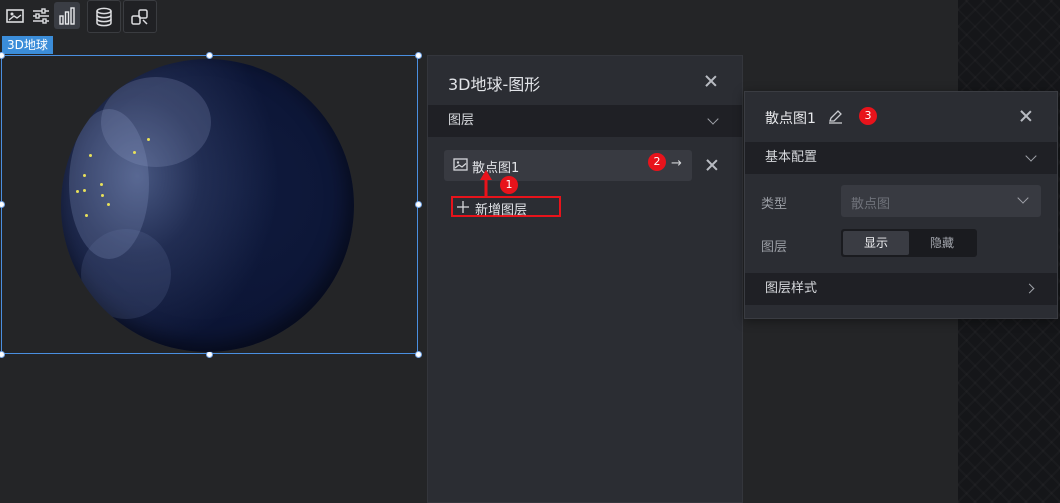 The image size is (1060, 503). What do you see at coordinates (461, 120) in the screenshot?
I see `layers-section-label: 图层` at bounding box center [461, 120].